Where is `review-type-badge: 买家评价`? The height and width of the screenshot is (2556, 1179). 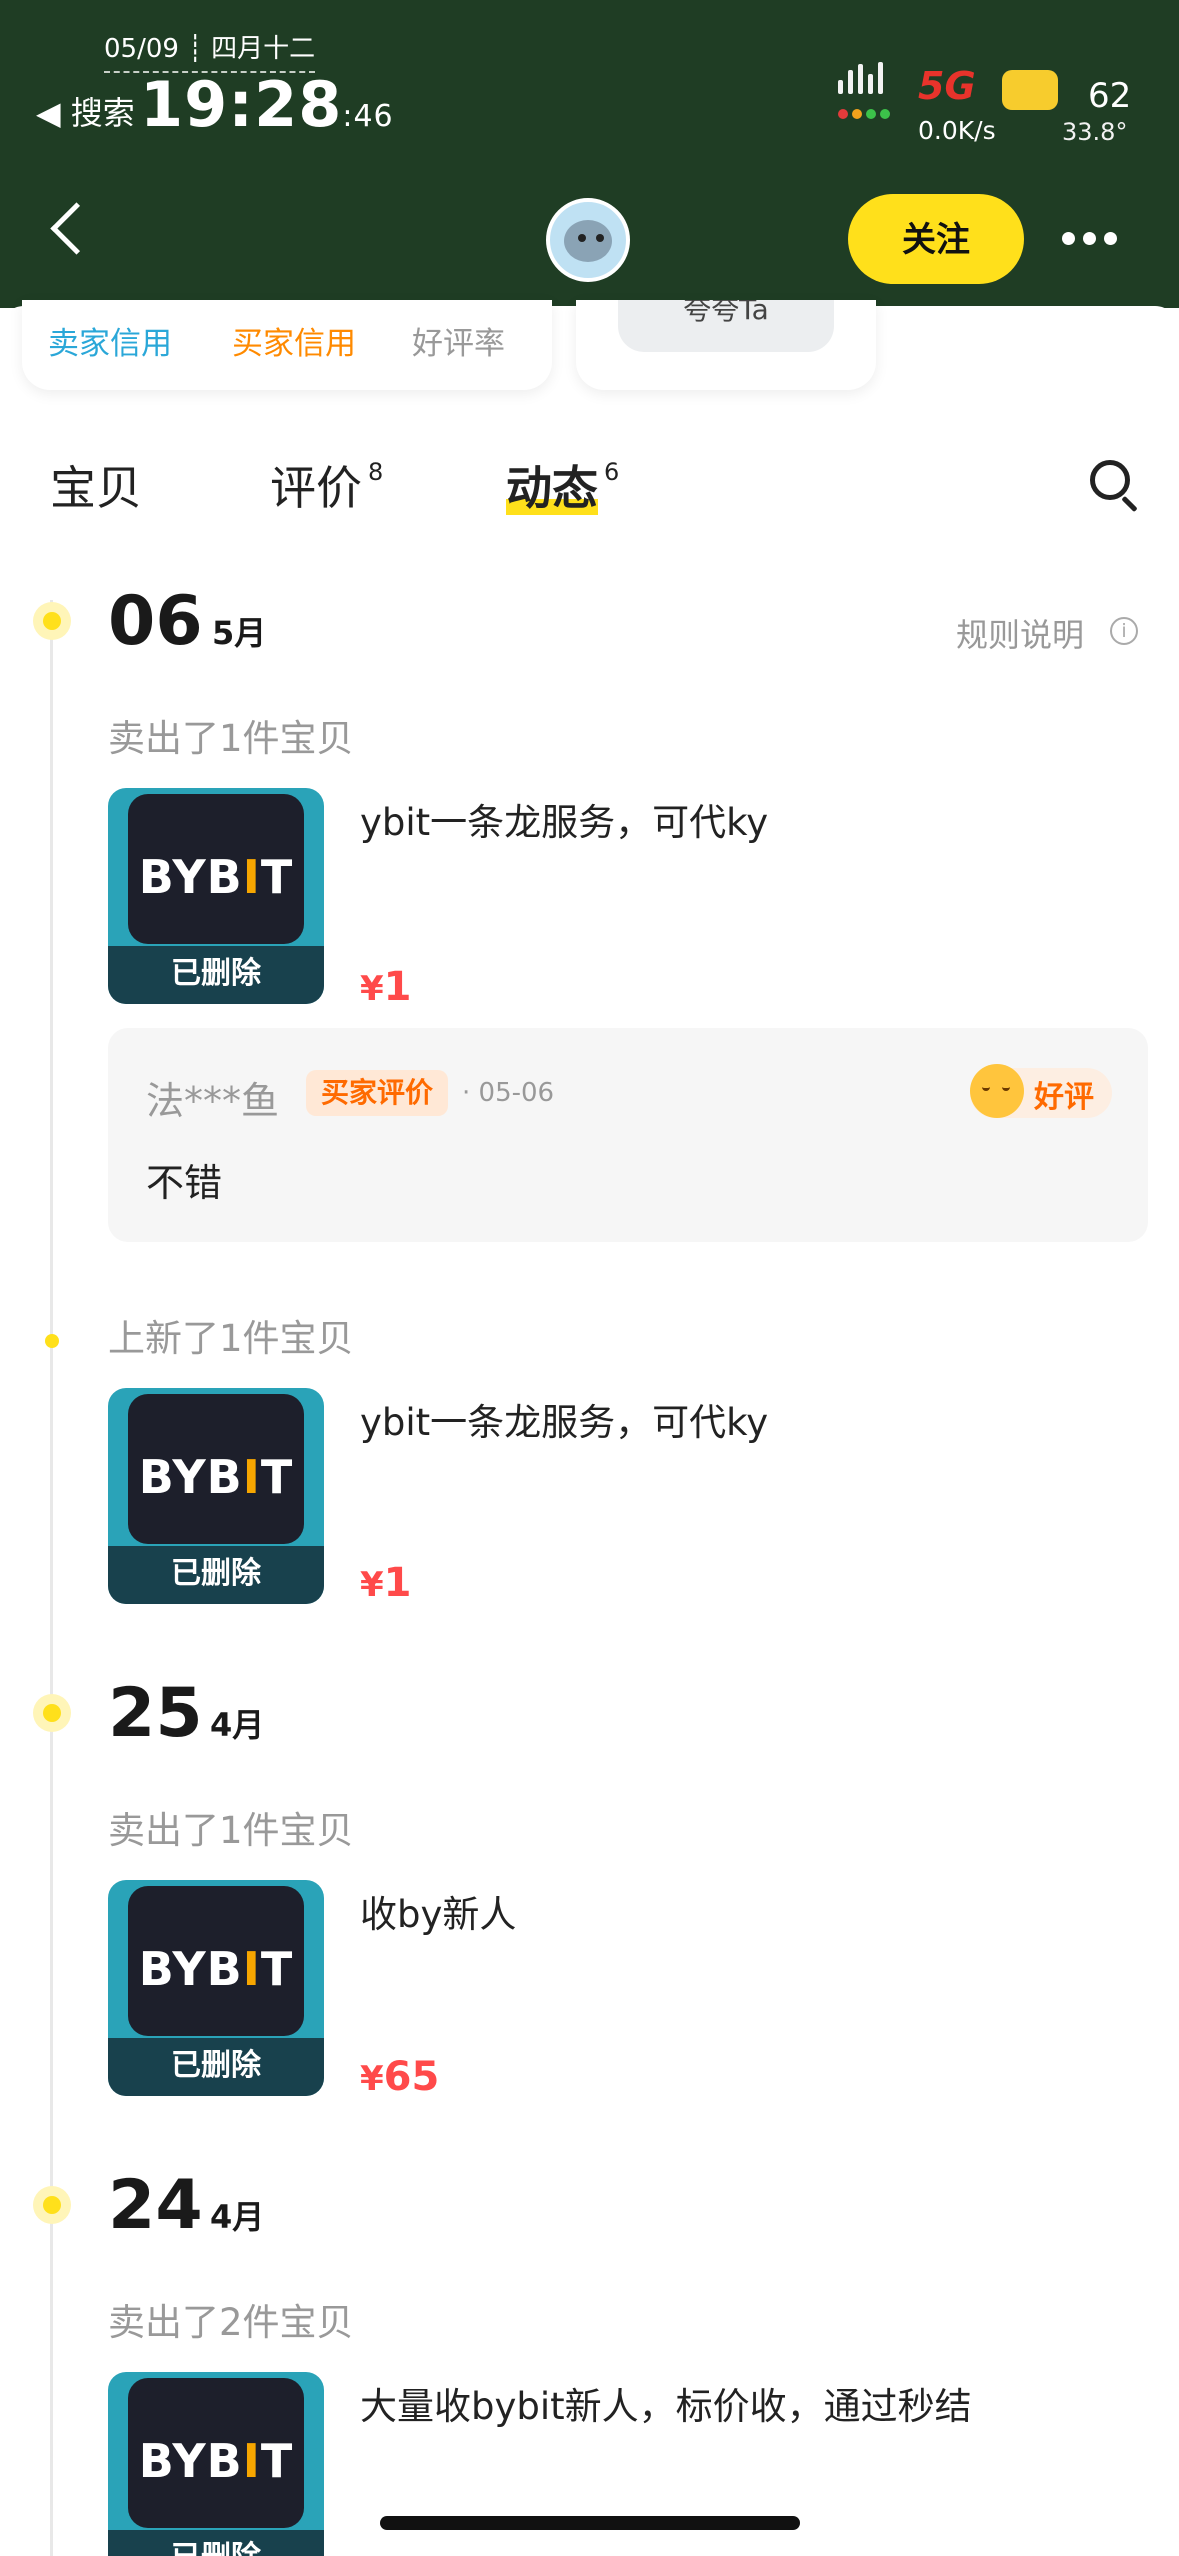 review-type-badge: 买家评价 is located at coordinates (377, 1093).